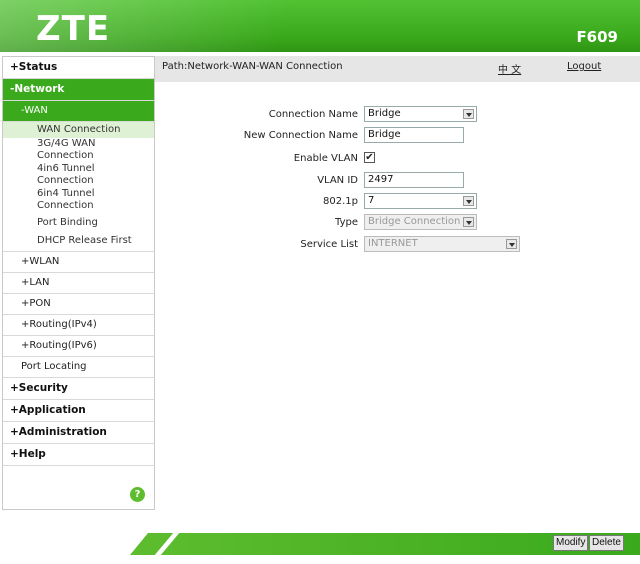  I want to click on new-connection-name-input: Bridge, so click(414, 135).